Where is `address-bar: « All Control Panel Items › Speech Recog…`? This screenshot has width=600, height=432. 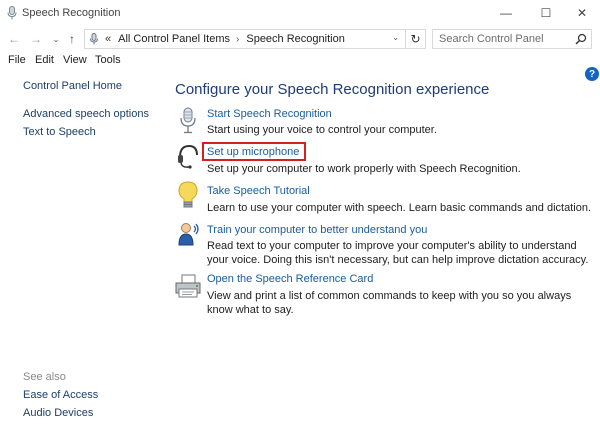
address-bar: « All Control Panel Items › Speech Recog… is located at coordinates (255, 39).